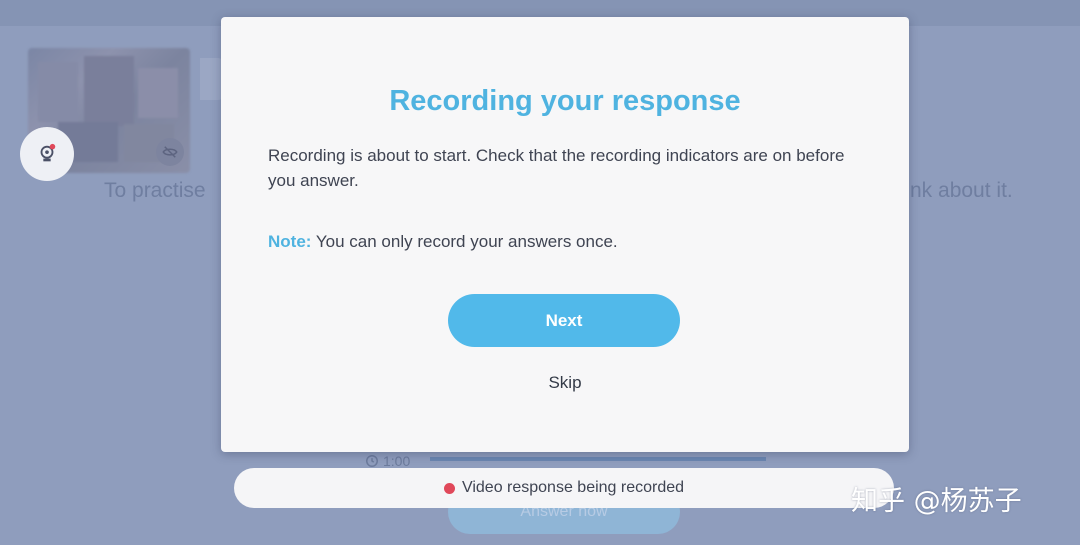 The width and height of the screenshot is (1080, 545). What do you see at coordinates (47, 154) in the screenshot?
I see `webcam-icon` at bounding box center [47, 154].